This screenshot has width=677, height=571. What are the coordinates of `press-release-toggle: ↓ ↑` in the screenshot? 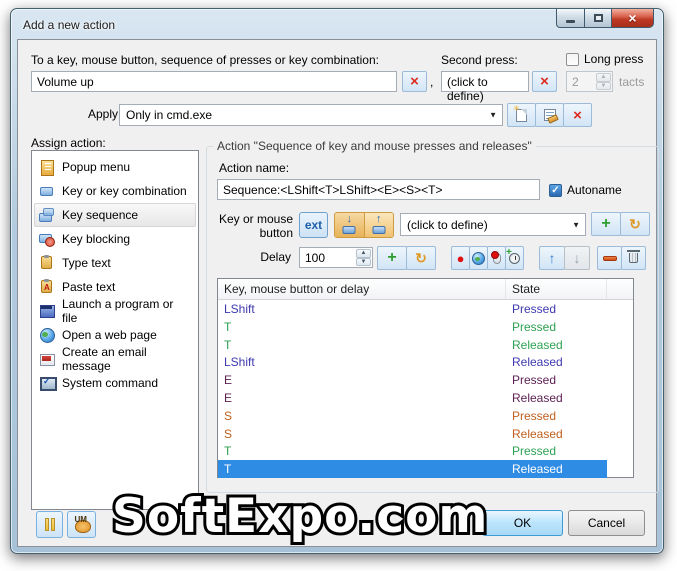 It's located at (364, 225).